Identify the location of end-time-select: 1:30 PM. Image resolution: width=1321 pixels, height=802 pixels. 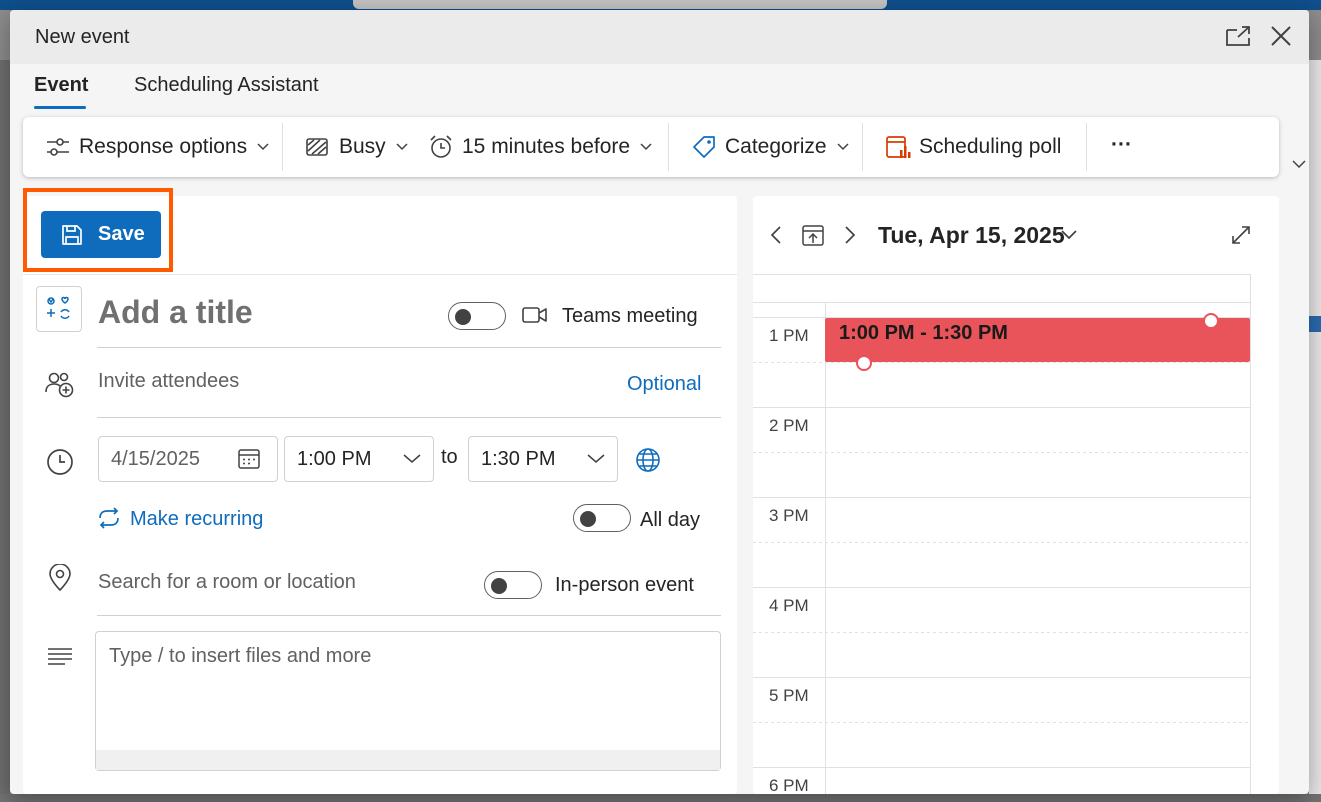
(543, 459).